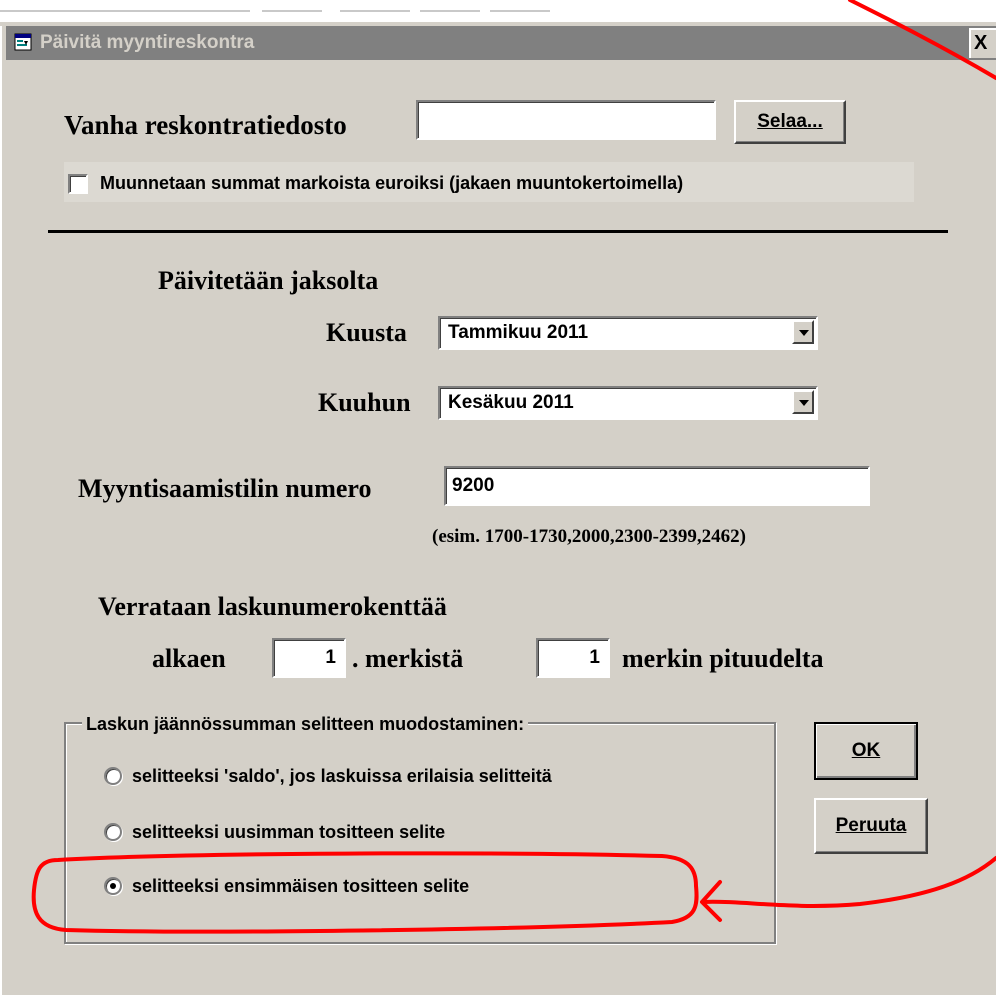 The image size is (996, 995). What do you see at coordinates (922, 40) in the screenshot?
I see `annotation-arrow-top` at bounding box center [922, 40].